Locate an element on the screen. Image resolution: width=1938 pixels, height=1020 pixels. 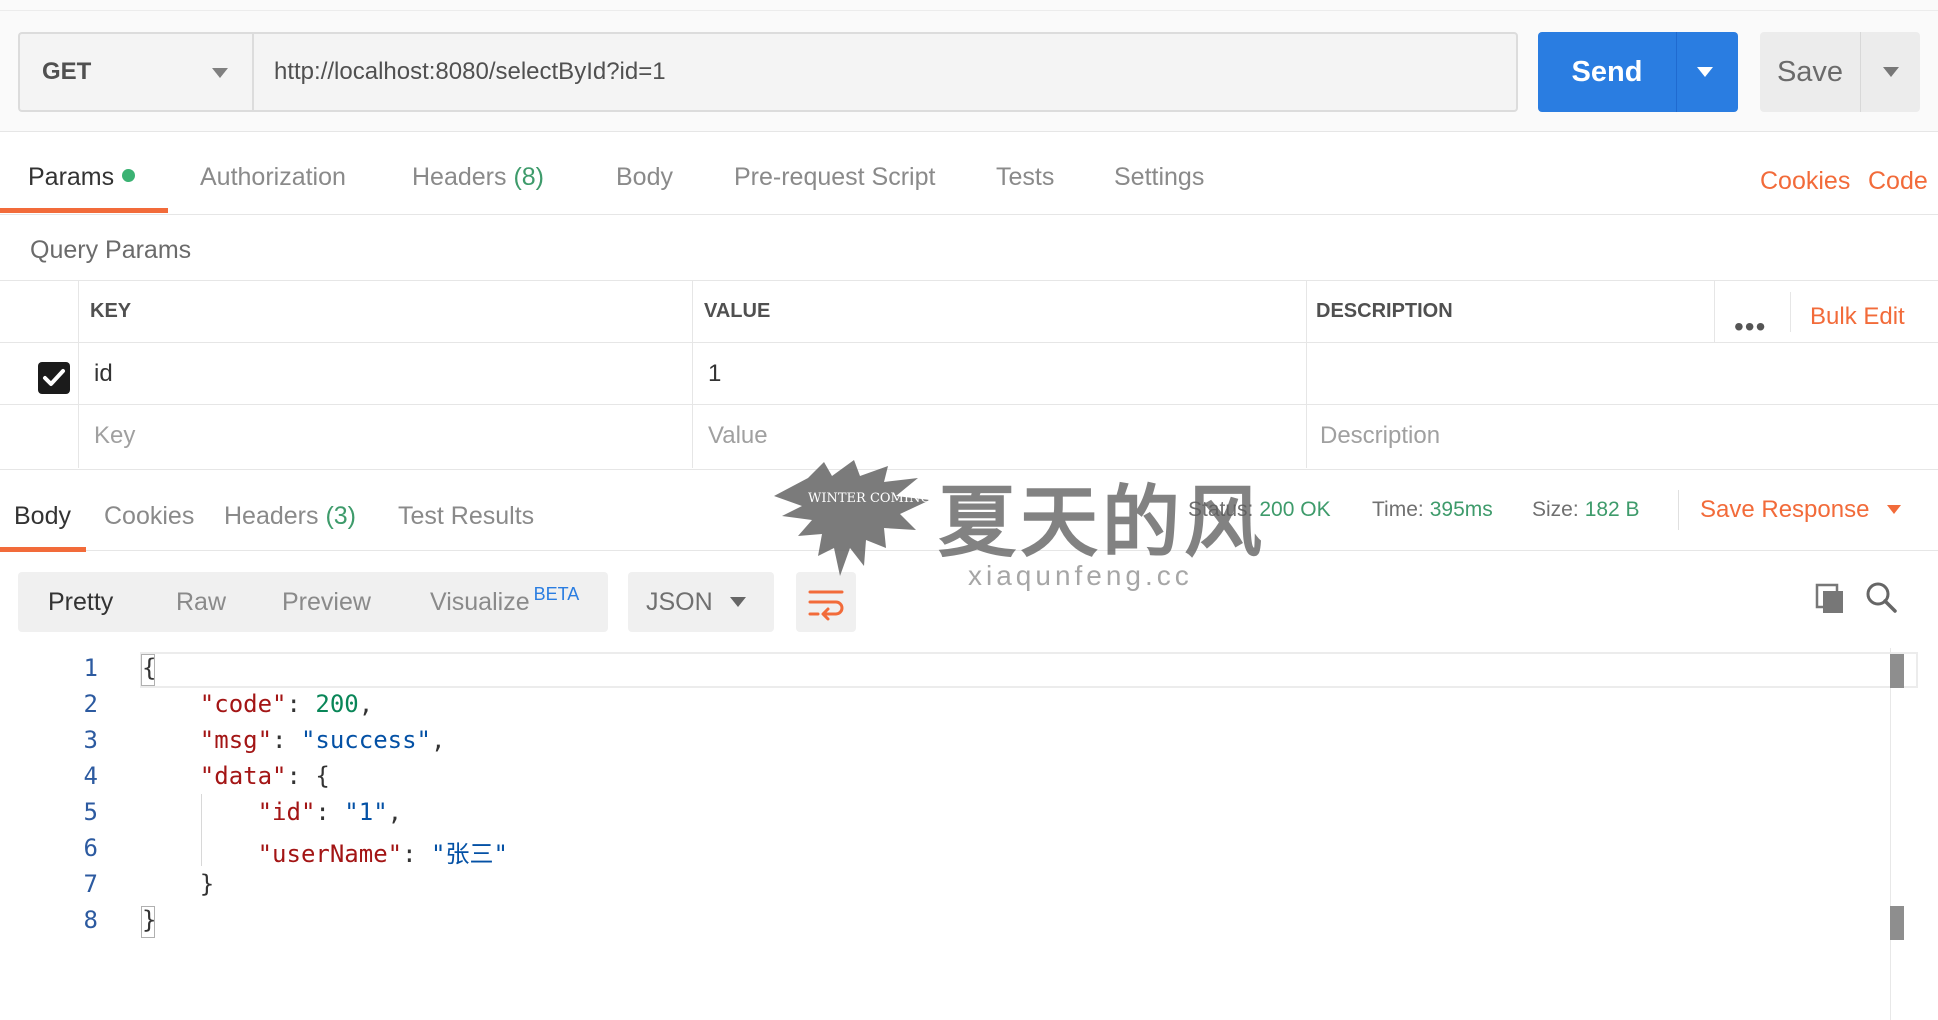
time-readout: Time: 395ms is located at coordinates (1432, 510).